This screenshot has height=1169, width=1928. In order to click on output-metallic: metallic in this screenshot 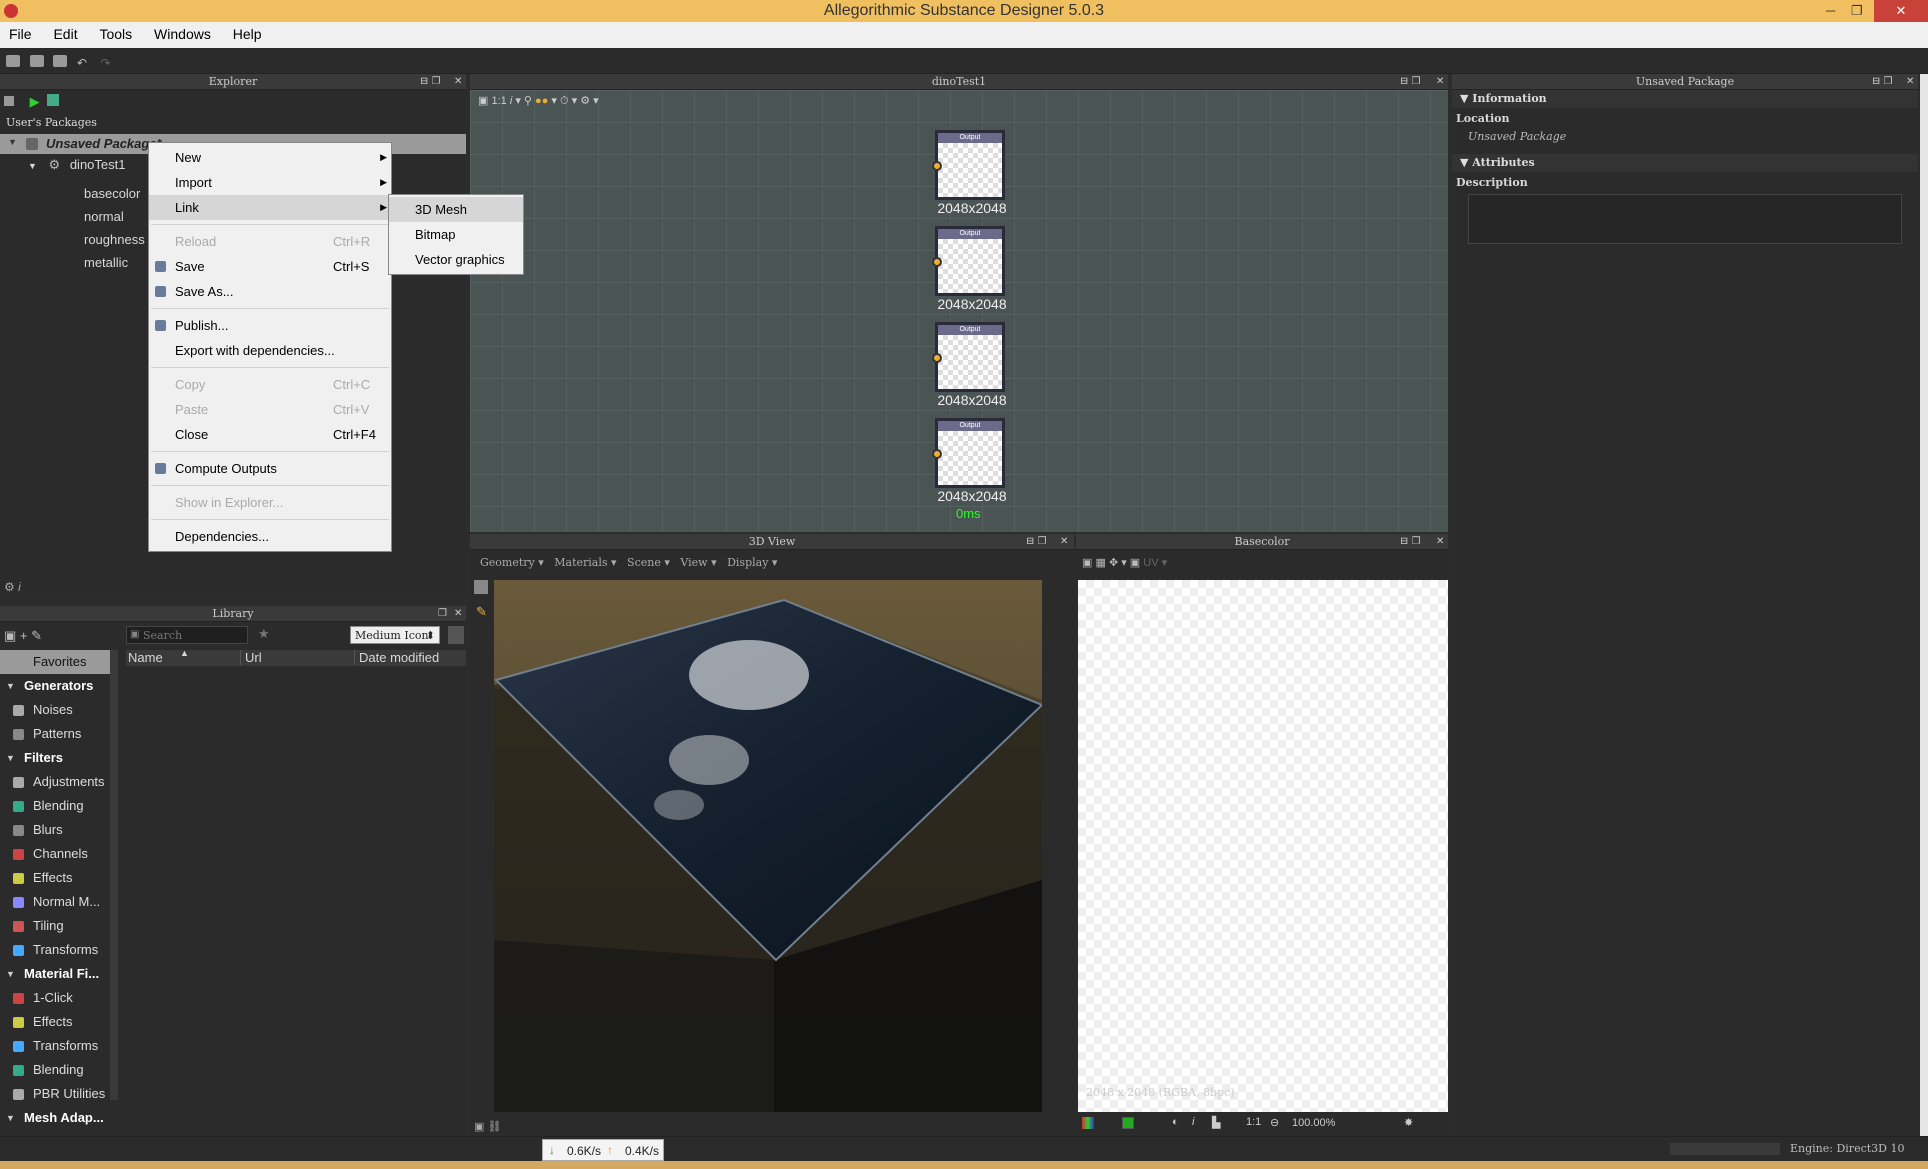, I will do `click(114, 262)`.